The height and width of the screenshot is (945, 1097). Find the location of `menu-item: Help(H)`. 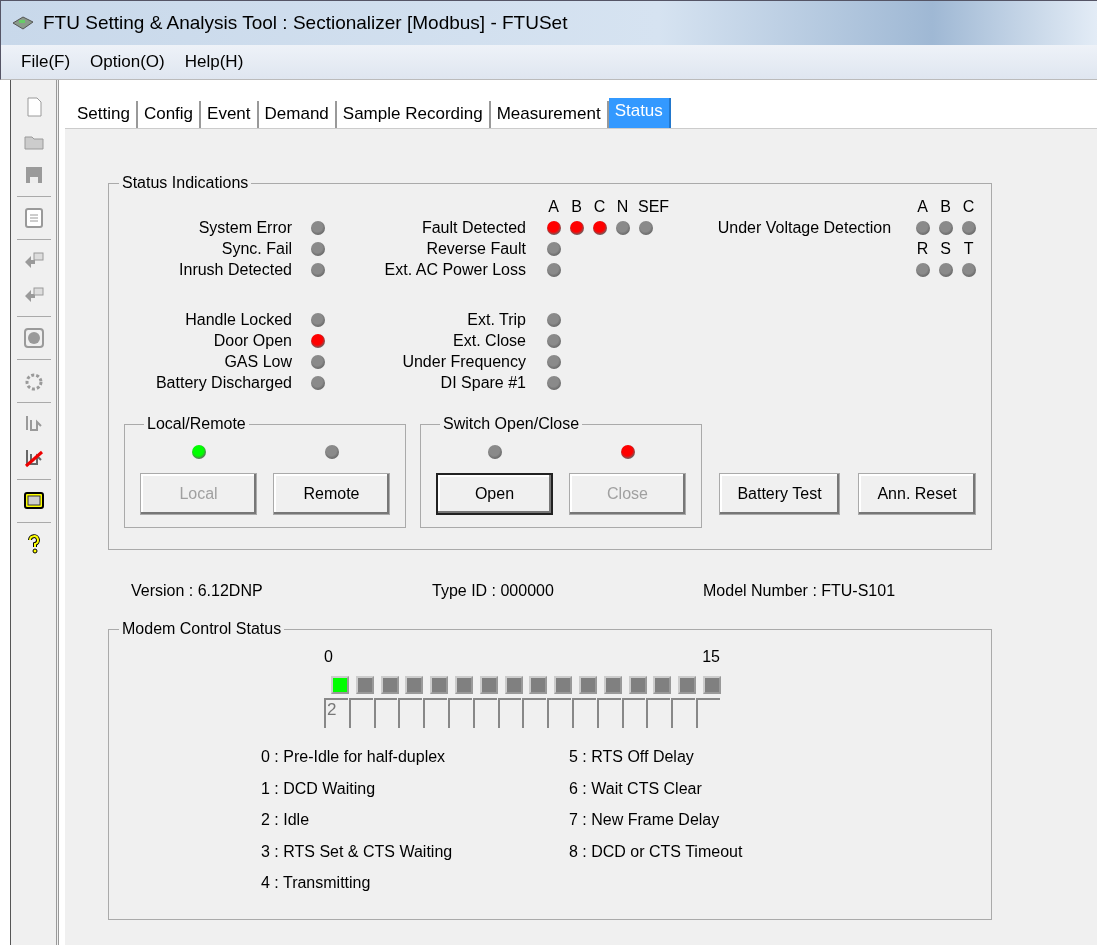

menu-item: Help(H) is located at coordinates (214, 62).